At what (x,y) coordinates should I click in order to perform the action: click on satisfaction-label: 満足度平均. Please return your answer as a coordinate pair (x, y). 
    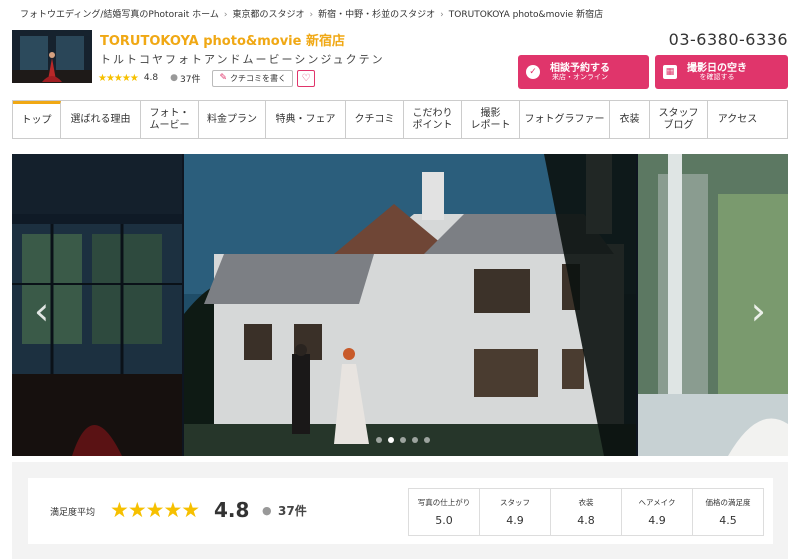
    Looking at the image, I should click on (73, 513).